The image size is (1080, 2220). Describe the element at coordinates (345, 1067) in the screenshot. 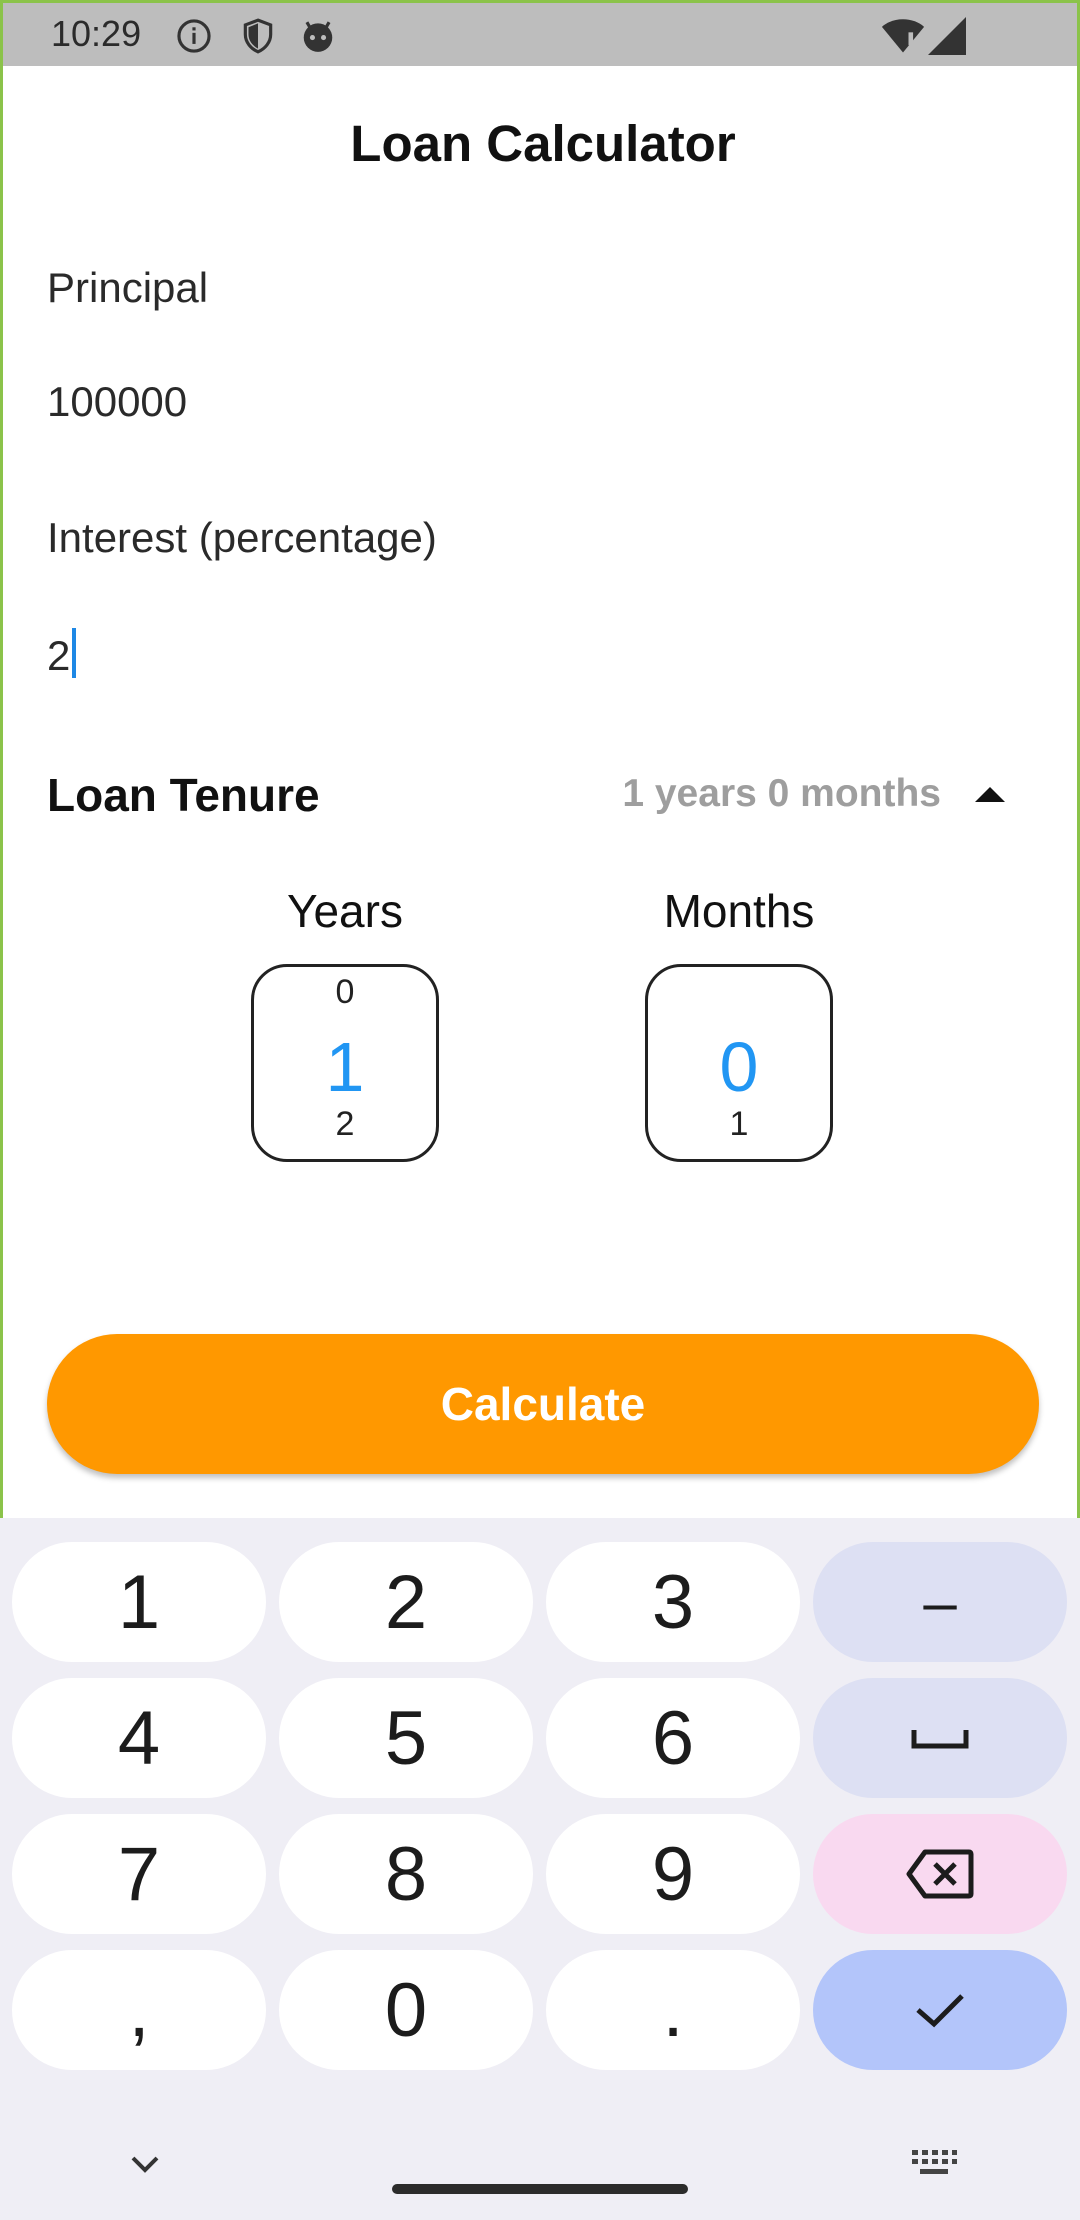

I see `years-selected-value: 1` at that location.